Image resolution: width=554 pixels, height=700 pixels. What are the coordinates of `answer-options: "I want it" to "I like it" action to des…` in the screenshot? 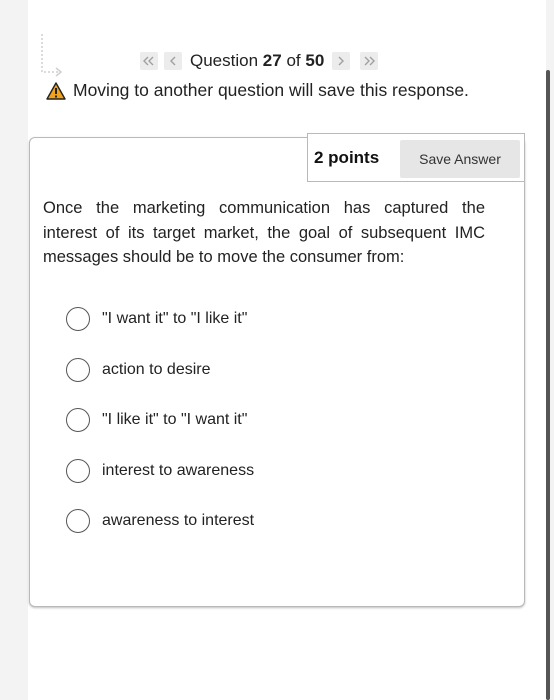 It's located at (160, 420).